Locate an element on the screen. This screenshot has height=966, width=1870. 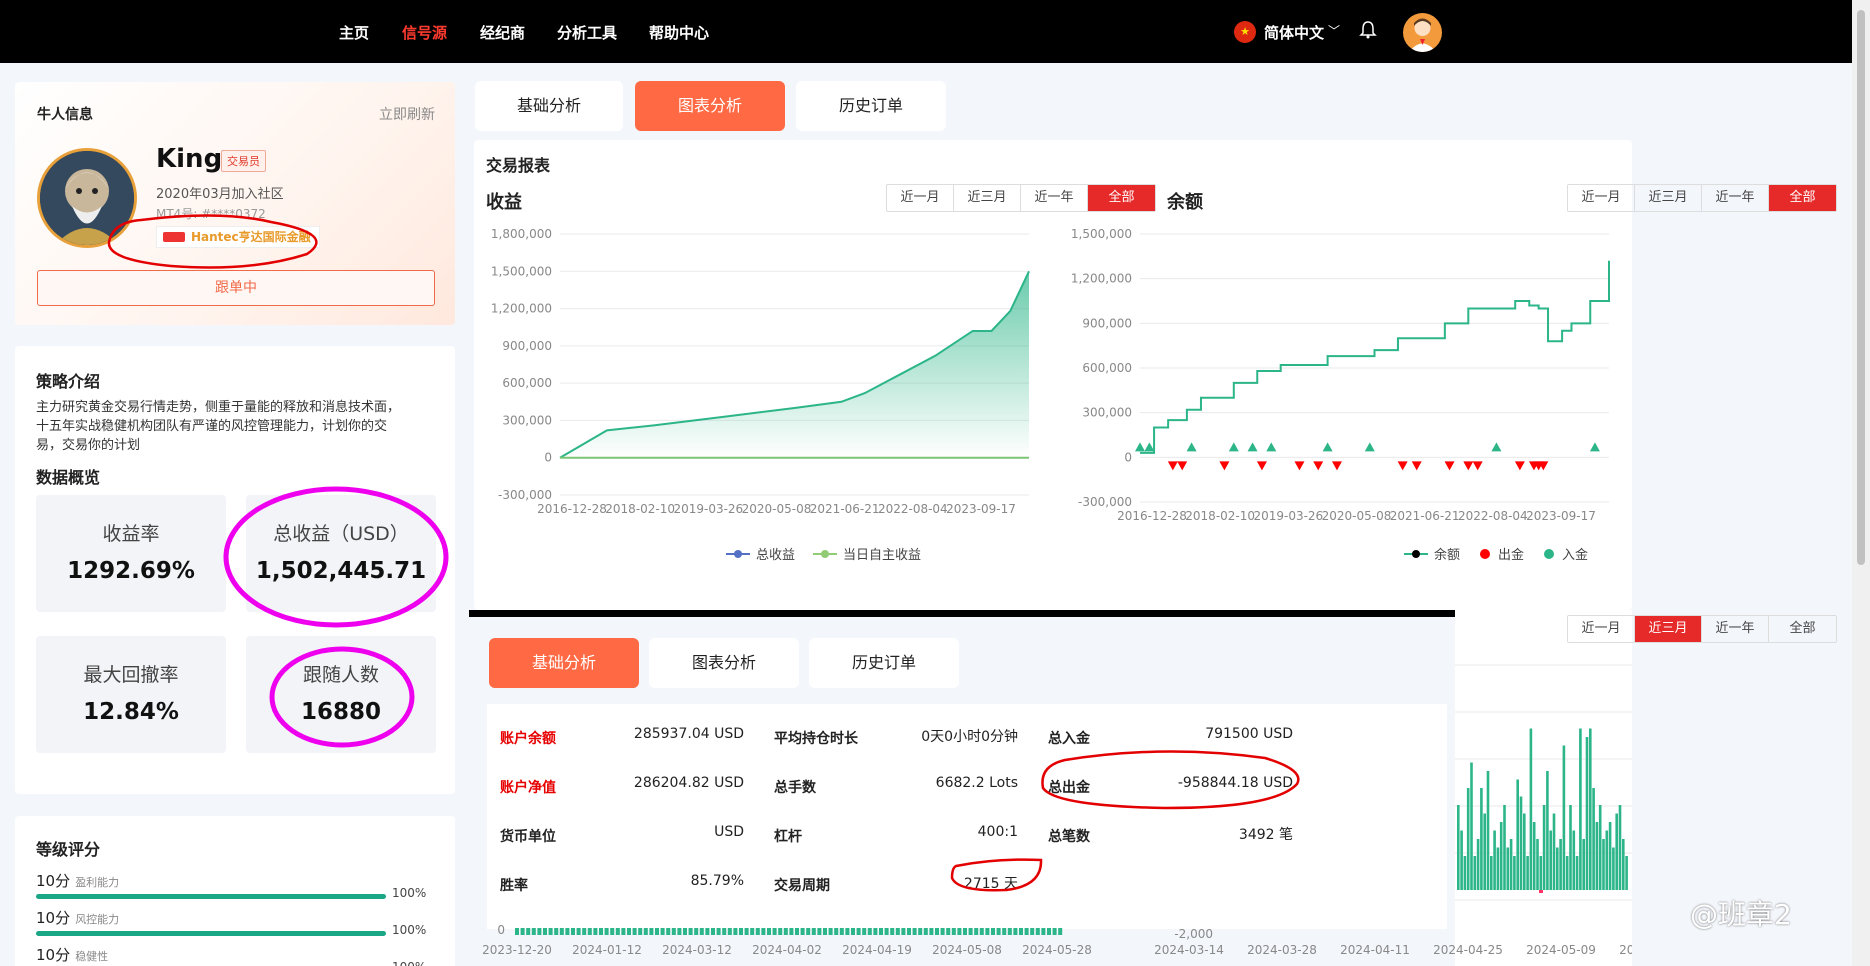
legend-withdraw: 出金 is located at coordinates (1511, 553).